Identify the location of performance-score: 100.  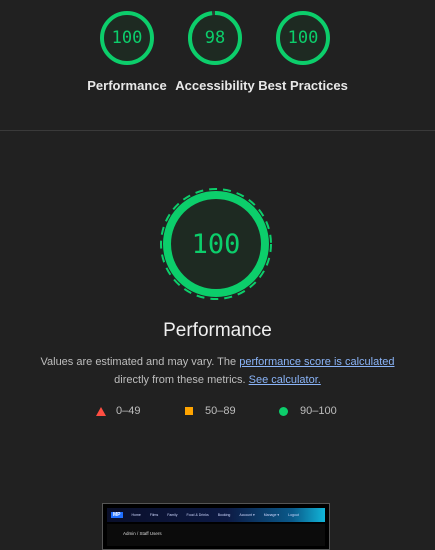
(127, 38).